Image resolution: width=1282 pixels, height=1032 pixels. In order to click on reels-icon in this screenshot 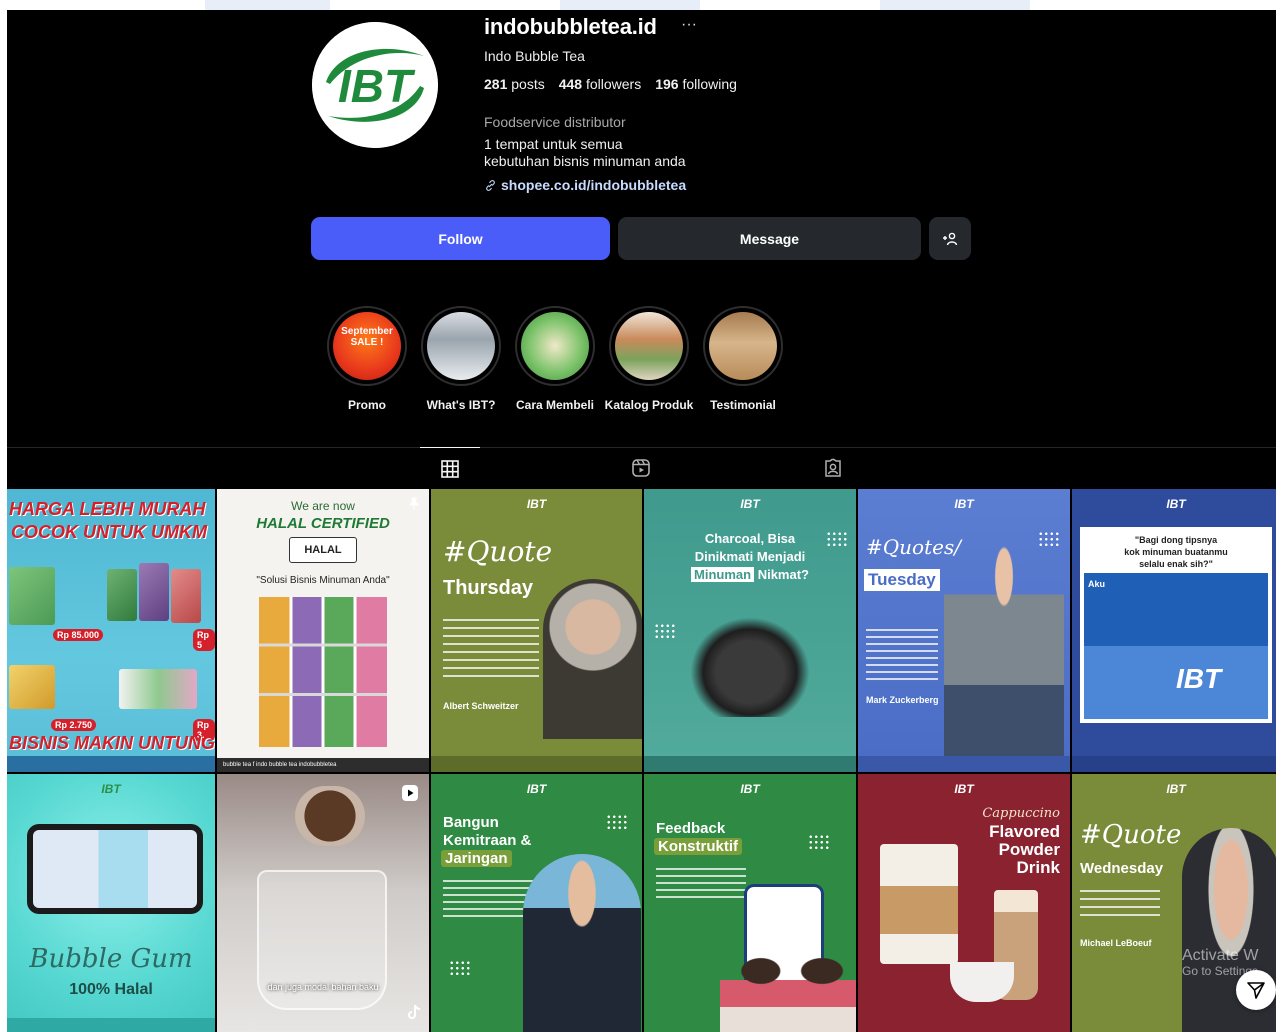, I will do `click(641, 468)`.